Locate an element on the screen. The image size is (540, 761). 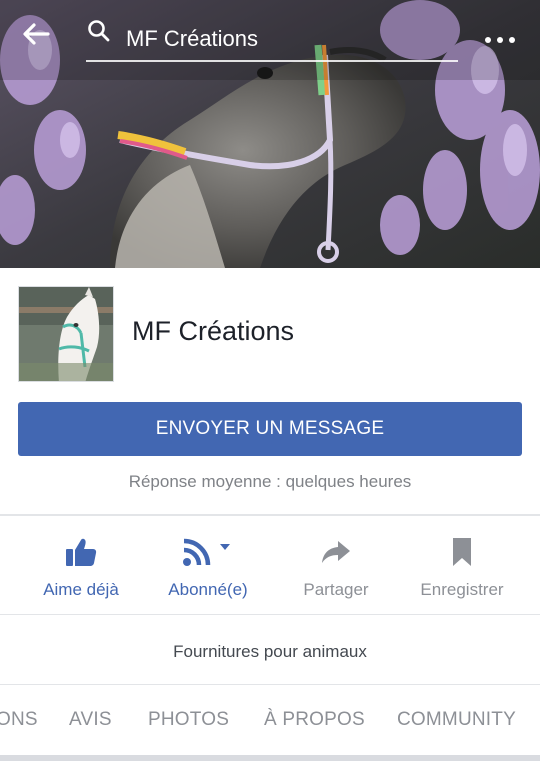
bottom-strip is located at coordinates (270, 758).